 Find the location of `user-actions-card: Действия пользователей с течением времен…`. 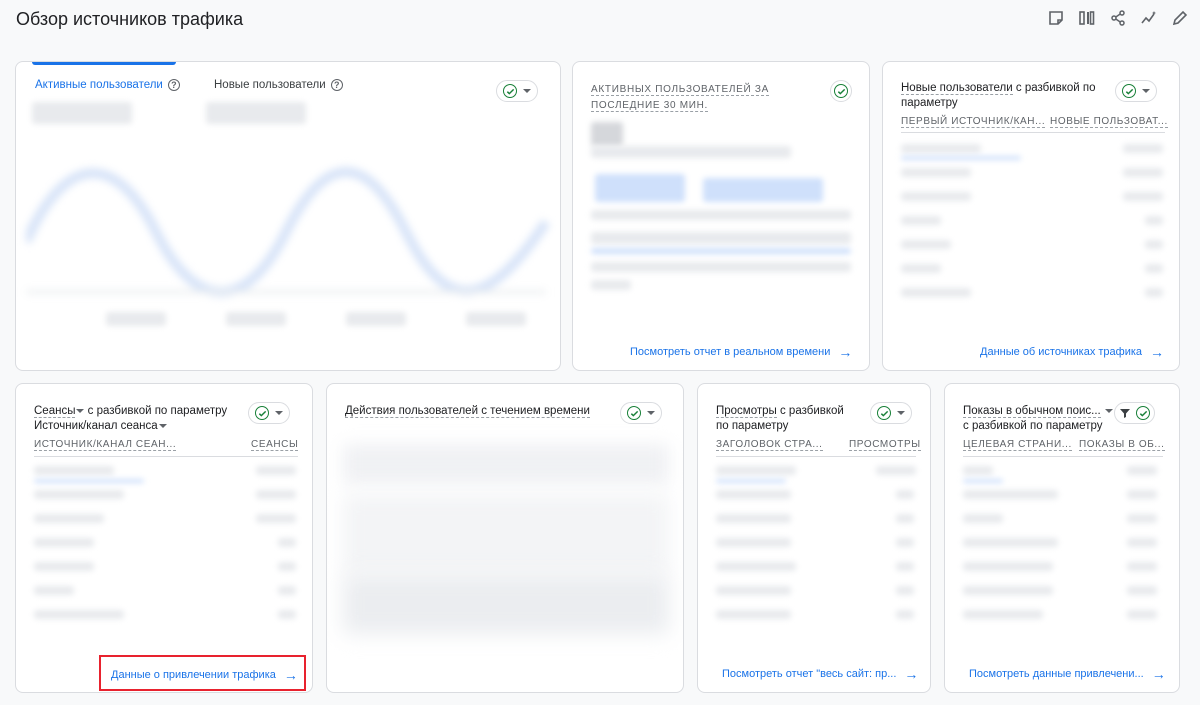

user-actions-card: Действия пользователей с течением времен… is located at coordinates (505, 538).